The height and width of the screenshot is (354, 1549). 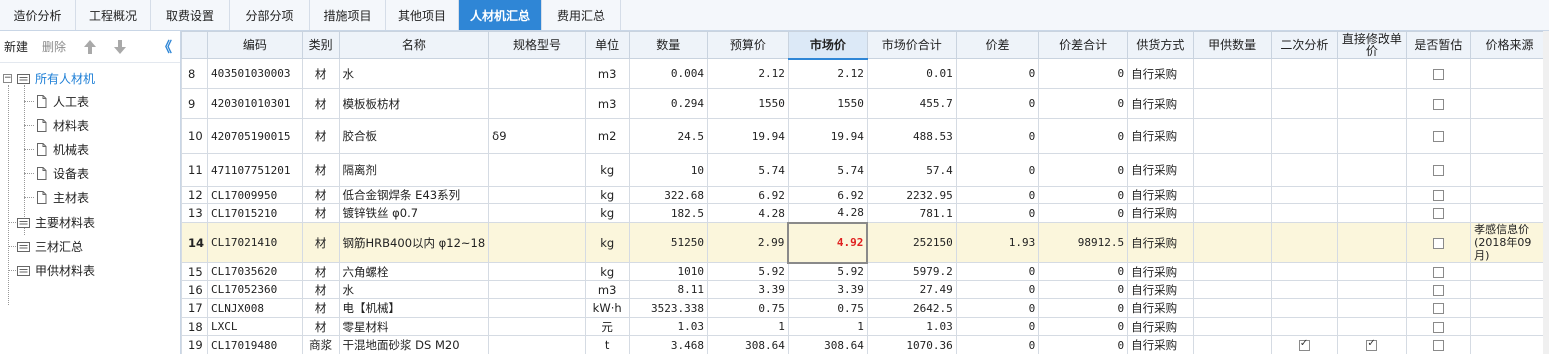 What do you see at coordinates (255, 289) in the screenshot?
I see `code-cell: CL17052360` at bounding box center [255, 289].